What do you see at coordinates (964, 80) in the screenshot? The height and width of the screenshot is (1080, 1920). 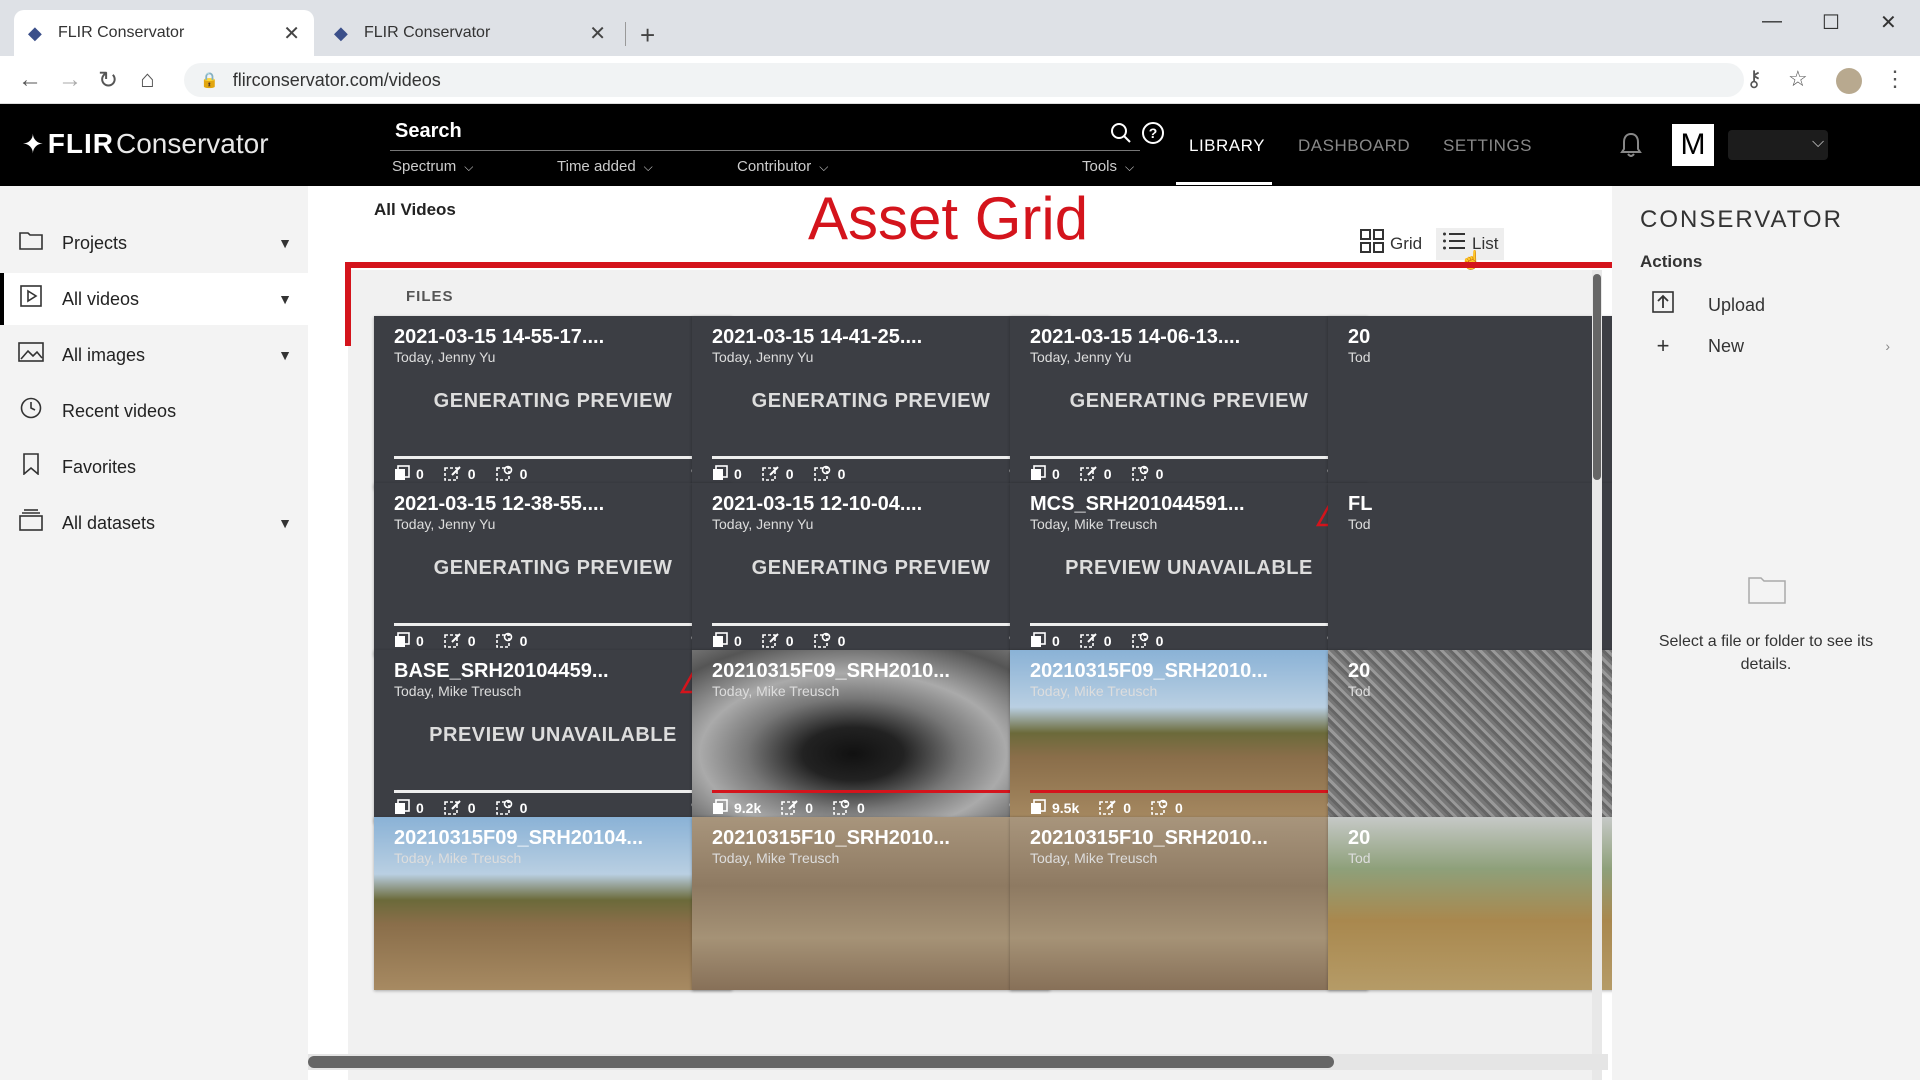 I see `url-field: 🔒 flirconservator.com/videos` at bounding box center [964, 80].